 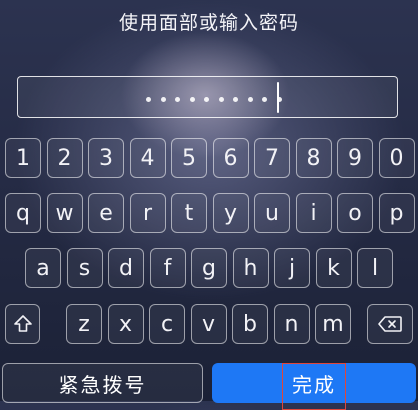 I want to click on key-l: l, so click(x=375, y=268).